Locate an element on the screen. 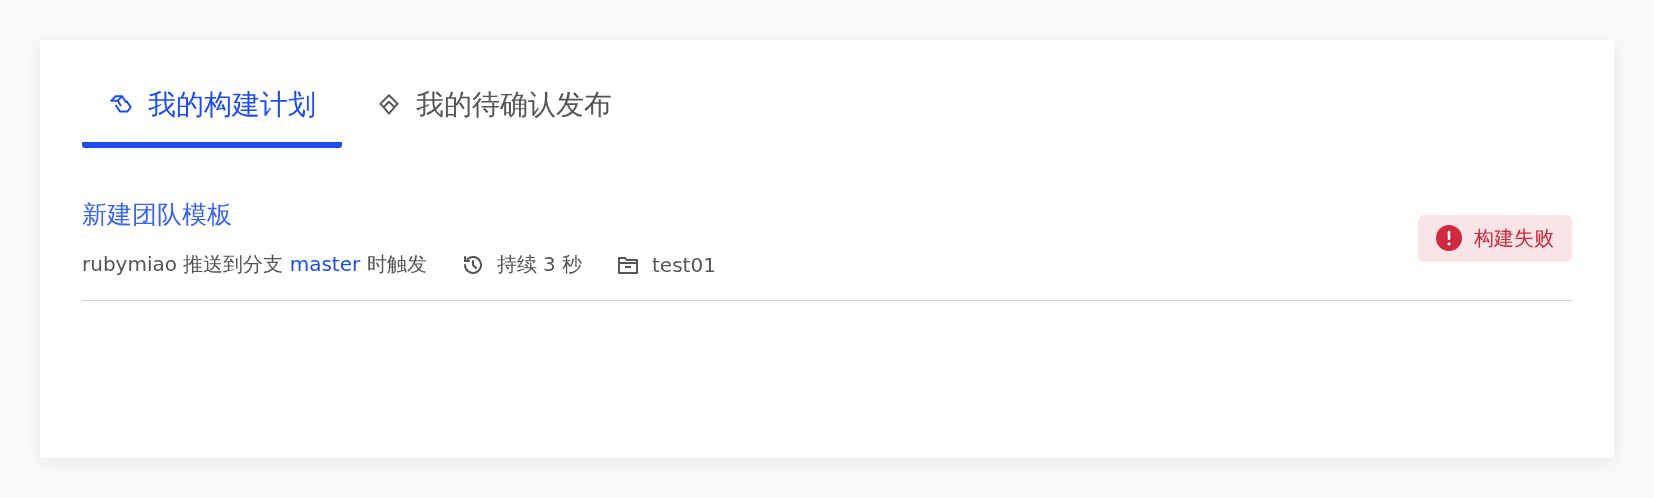  tab: 我的构建计划 is located at coordinates (212, 111).